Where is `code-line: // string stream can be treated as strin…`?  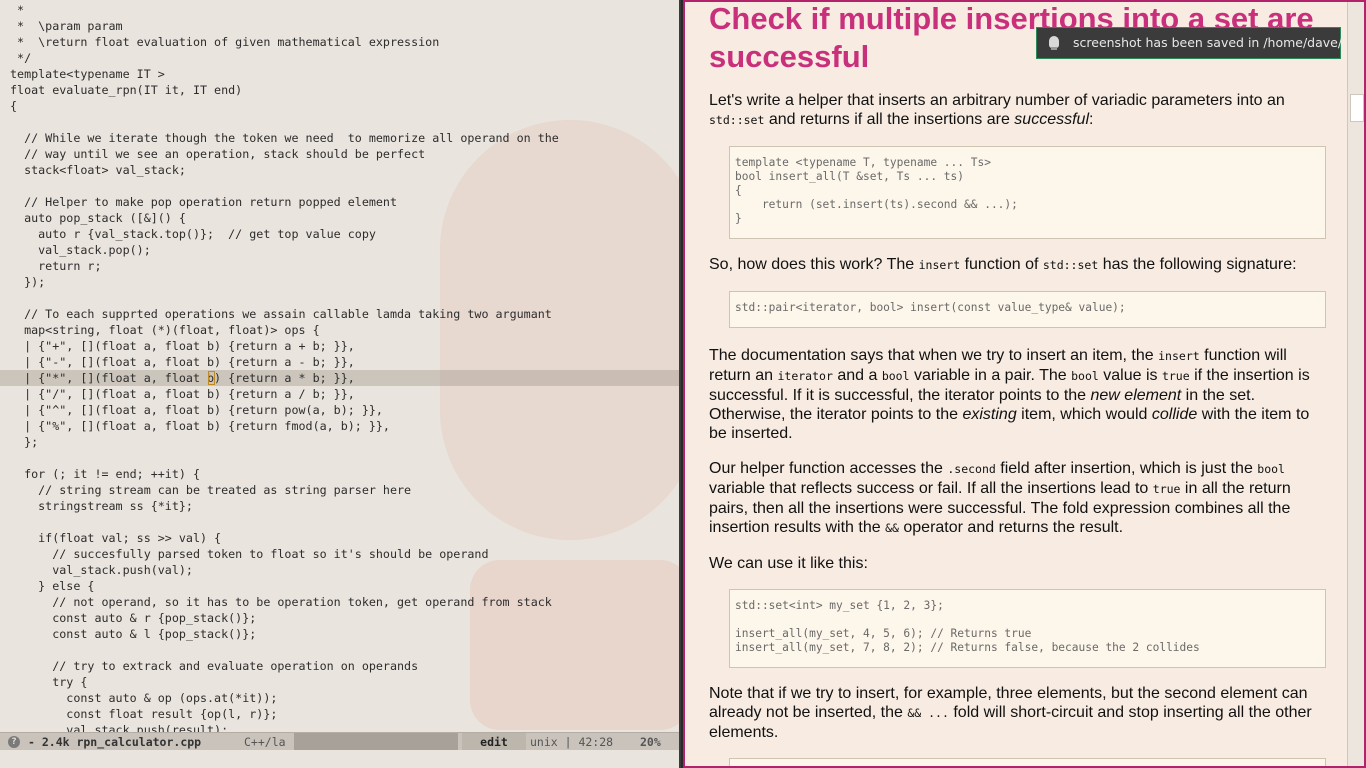
code-line: // string stream can be treated as strin… is located at coordinates (339, 490).